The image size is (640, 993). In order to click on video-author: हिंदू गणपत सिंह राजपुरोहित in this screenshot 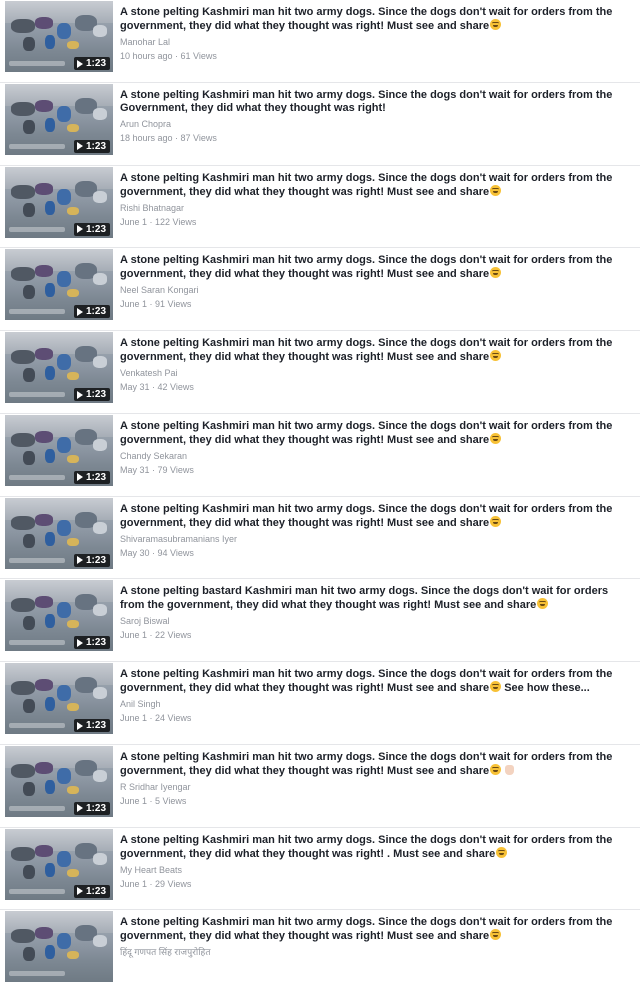, I will do `click(377, 952)`.